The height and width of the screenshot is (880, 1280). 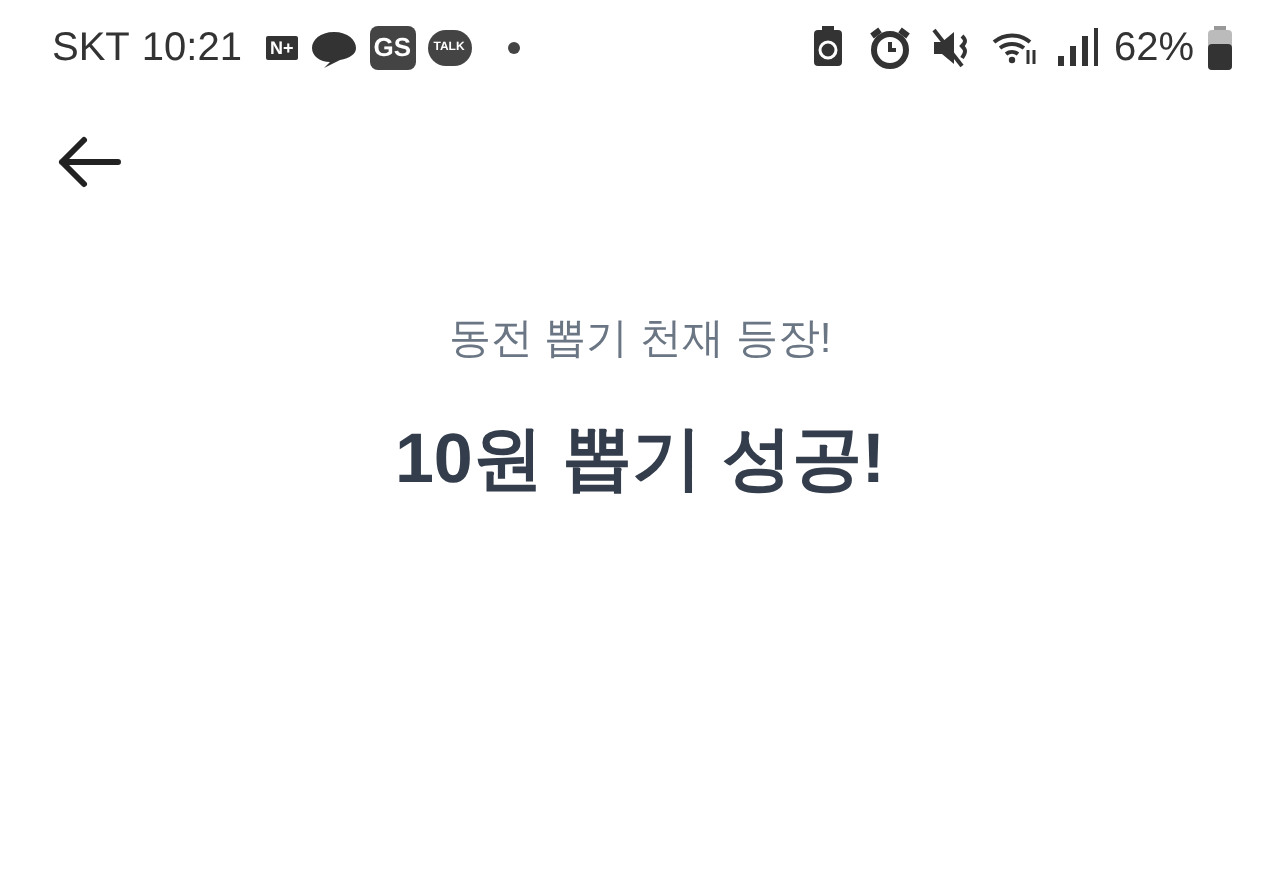 I want to click on subtitle: 동전 뽑기 천재 등장!, so click(x=640, y=340).